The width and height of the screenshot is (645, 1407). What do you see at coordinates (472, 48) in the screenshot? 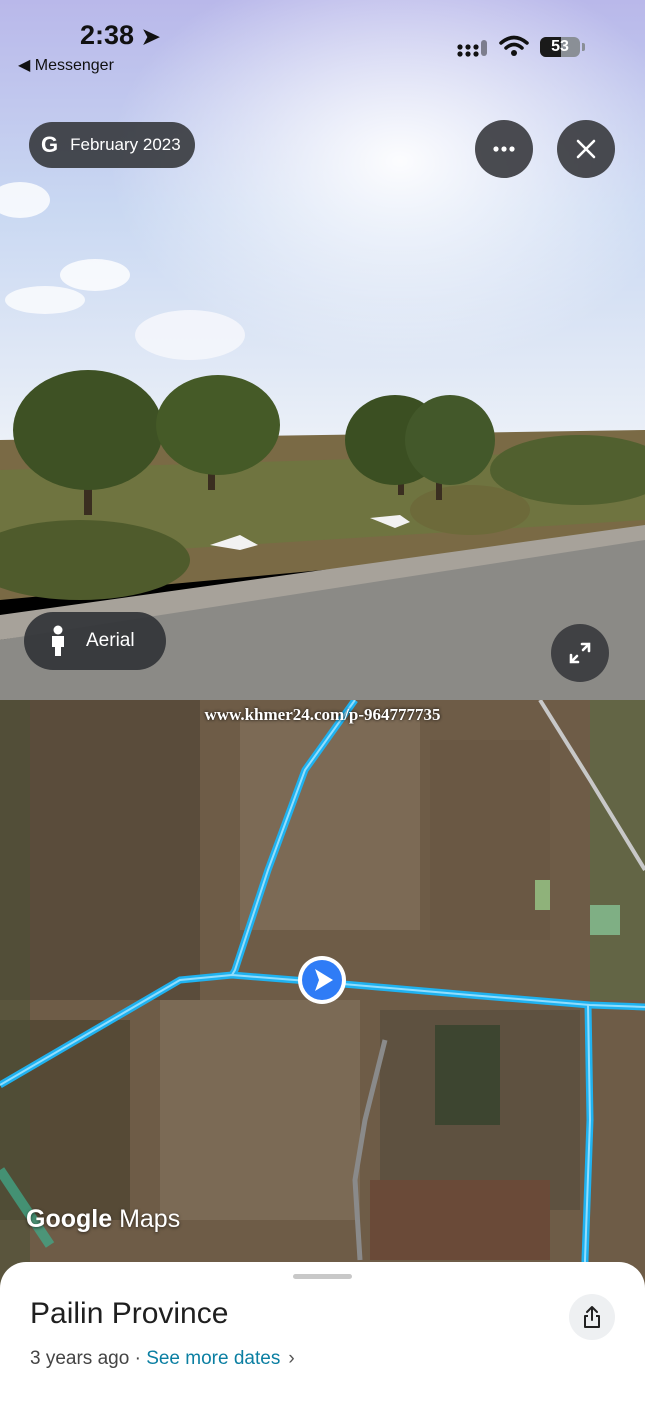
I see `cellular-signal-icon` at bounding box center [472, 48].